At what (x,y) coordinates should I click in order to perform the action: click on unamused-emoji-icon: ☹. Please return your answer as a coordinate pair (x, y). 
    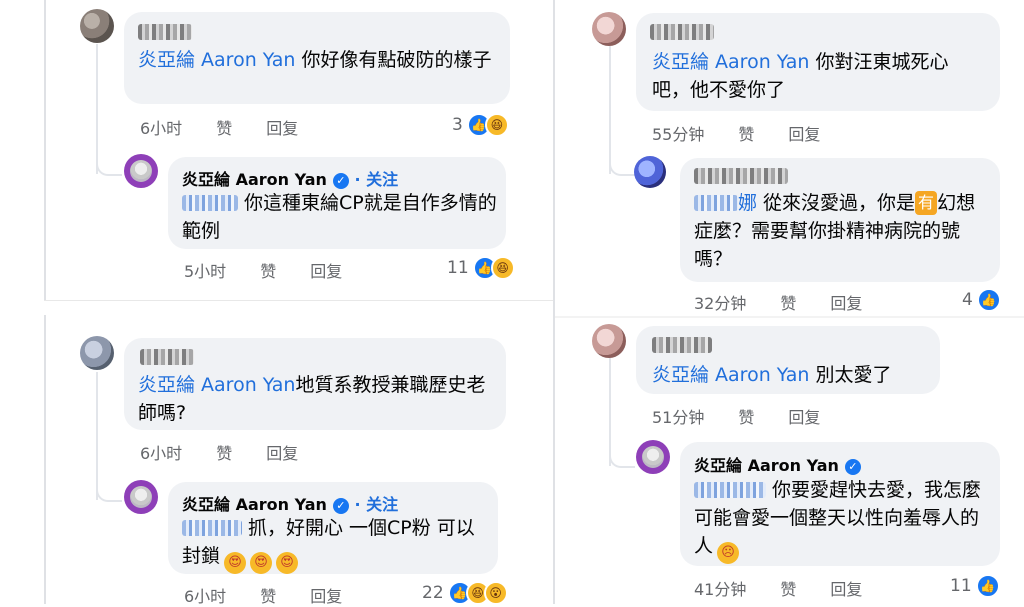
    Looking at the image, I should click on (728, 553).